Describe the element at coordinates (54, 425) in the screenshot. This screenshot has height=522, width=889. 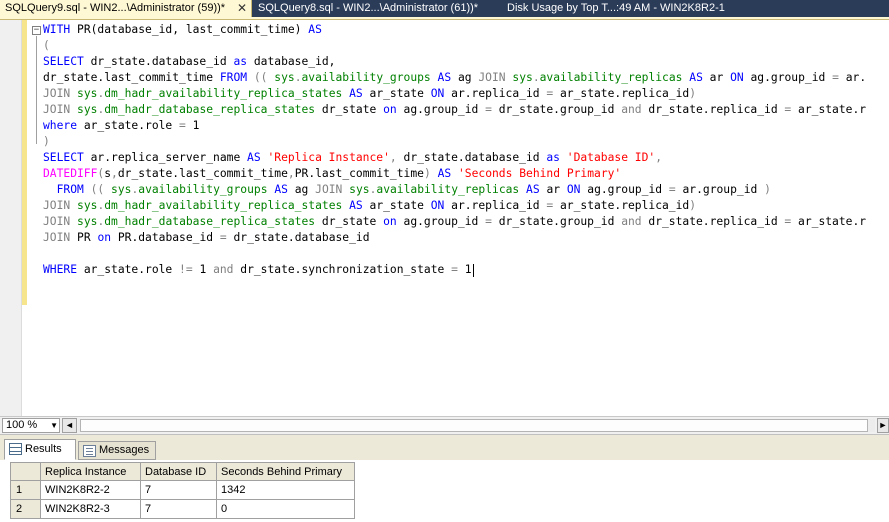
I see `dropdown-arrow-icon: ▼` at that location.